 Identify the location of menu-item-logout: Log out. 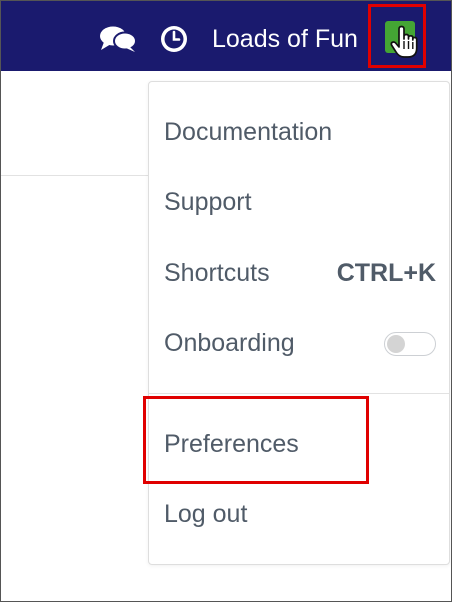
(300, 514).